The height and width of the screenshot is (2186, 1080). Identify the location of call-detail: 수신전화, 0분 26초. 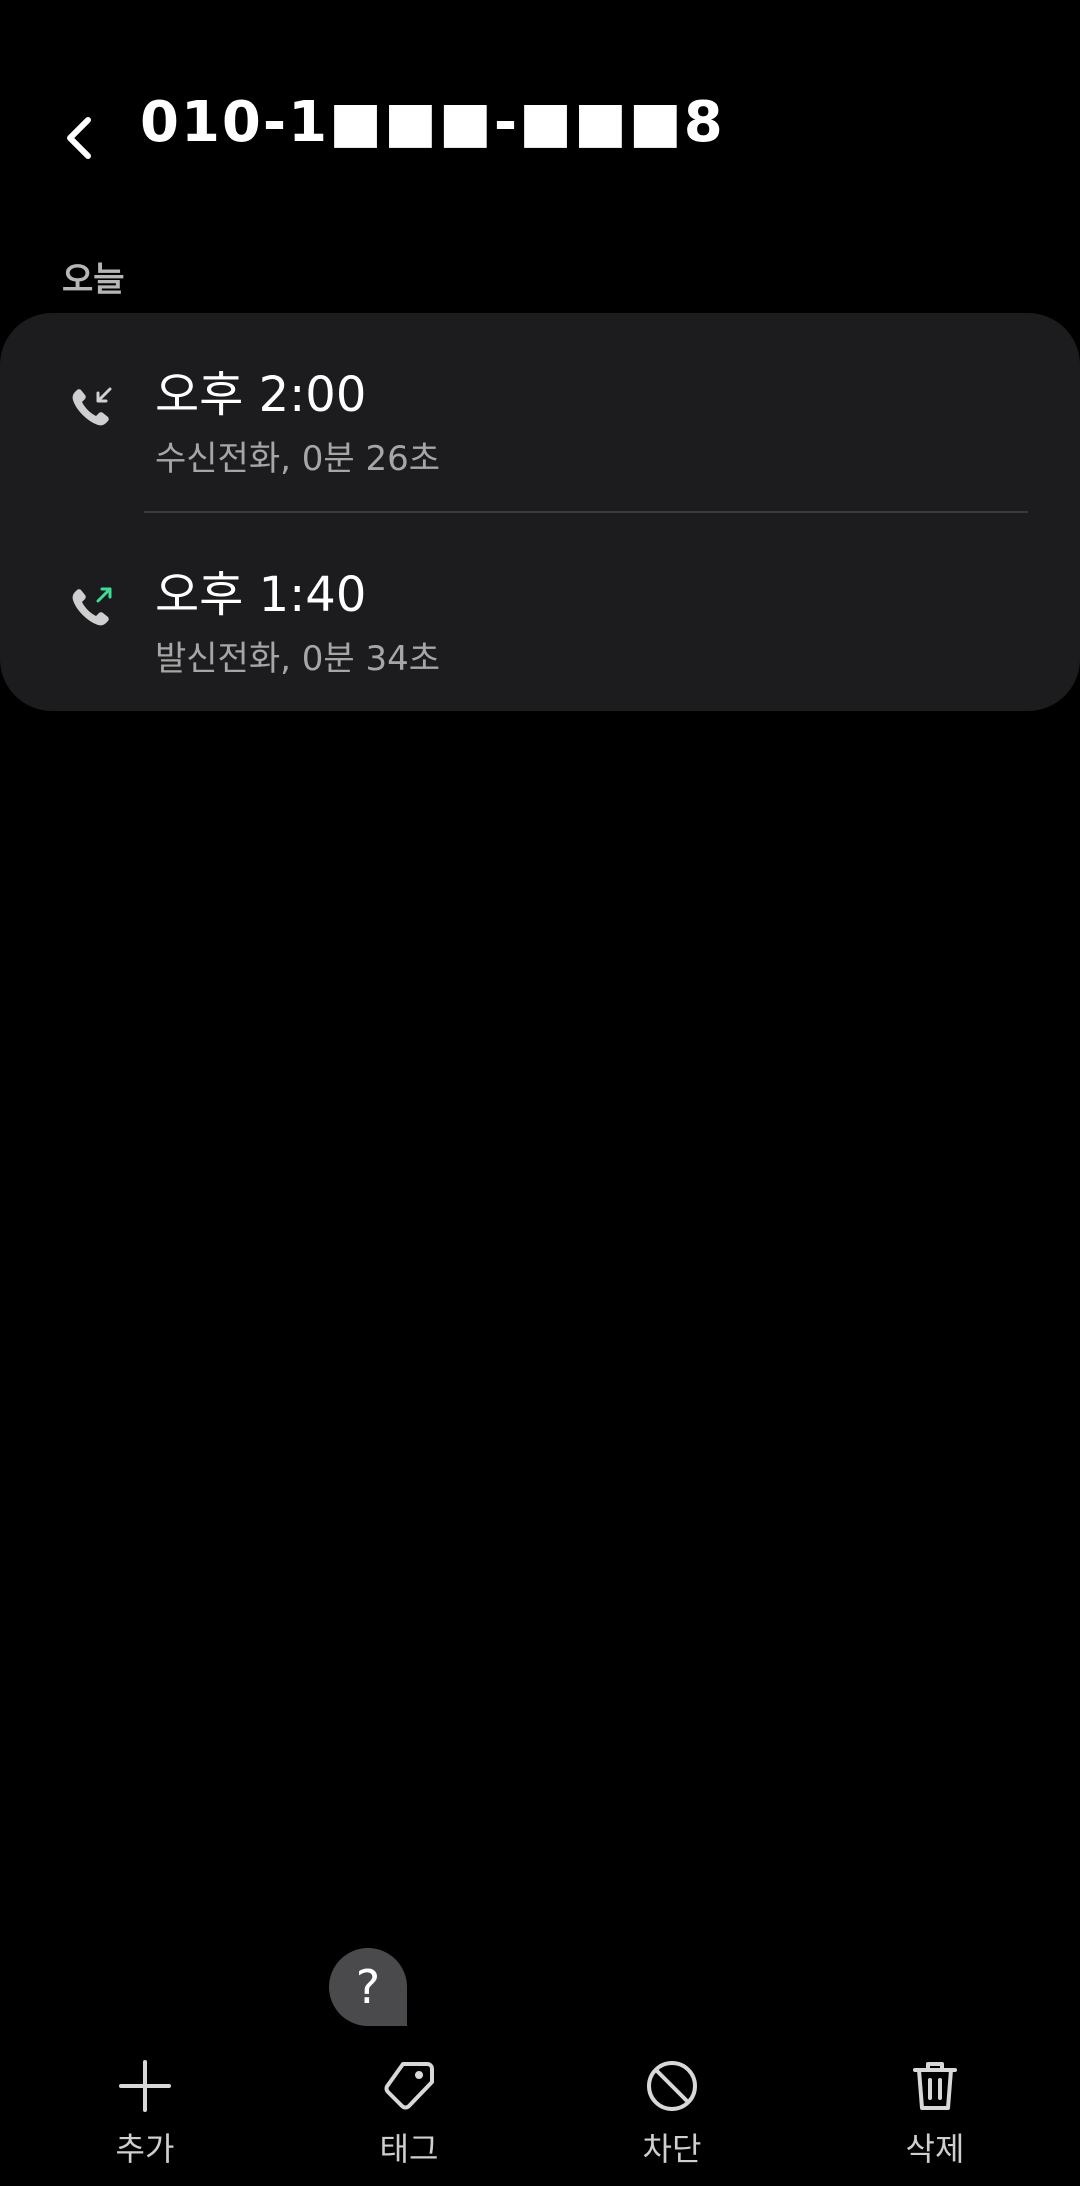
(297, 459).